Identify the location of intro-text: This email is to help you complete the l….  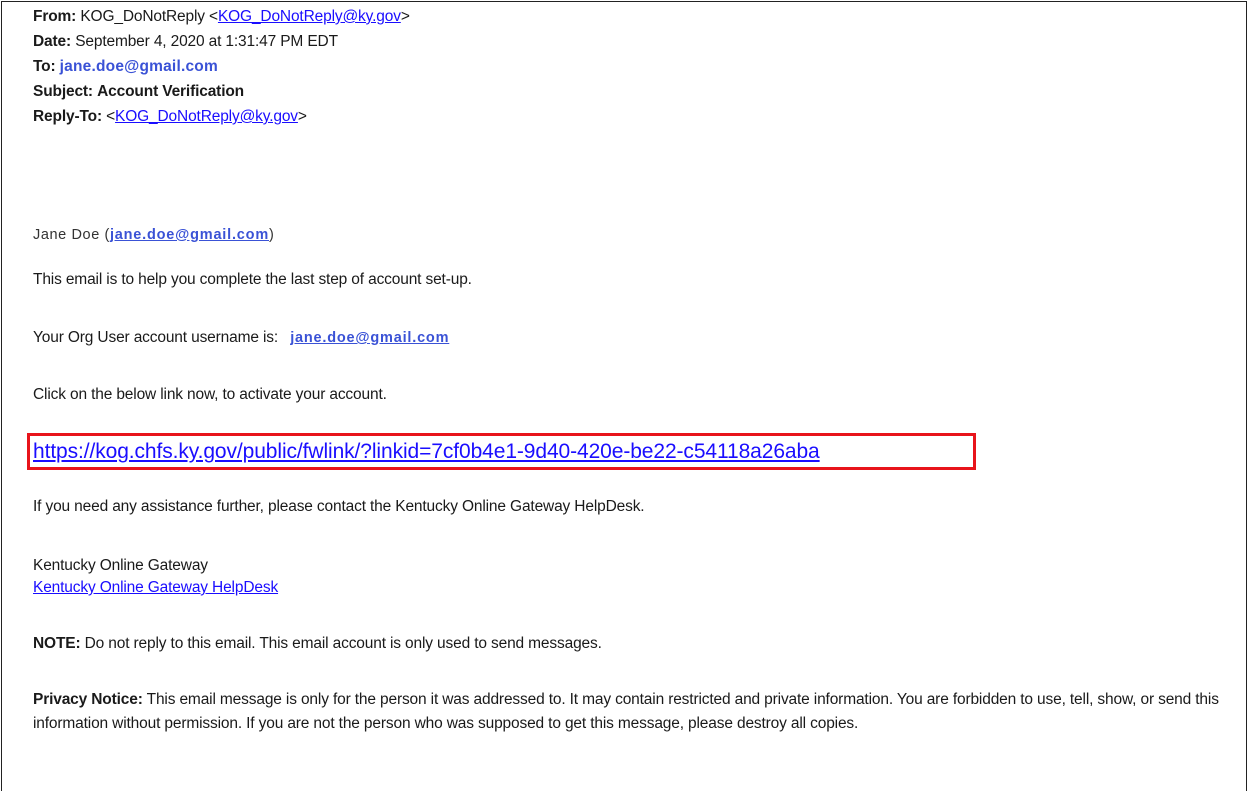
(252, 279).